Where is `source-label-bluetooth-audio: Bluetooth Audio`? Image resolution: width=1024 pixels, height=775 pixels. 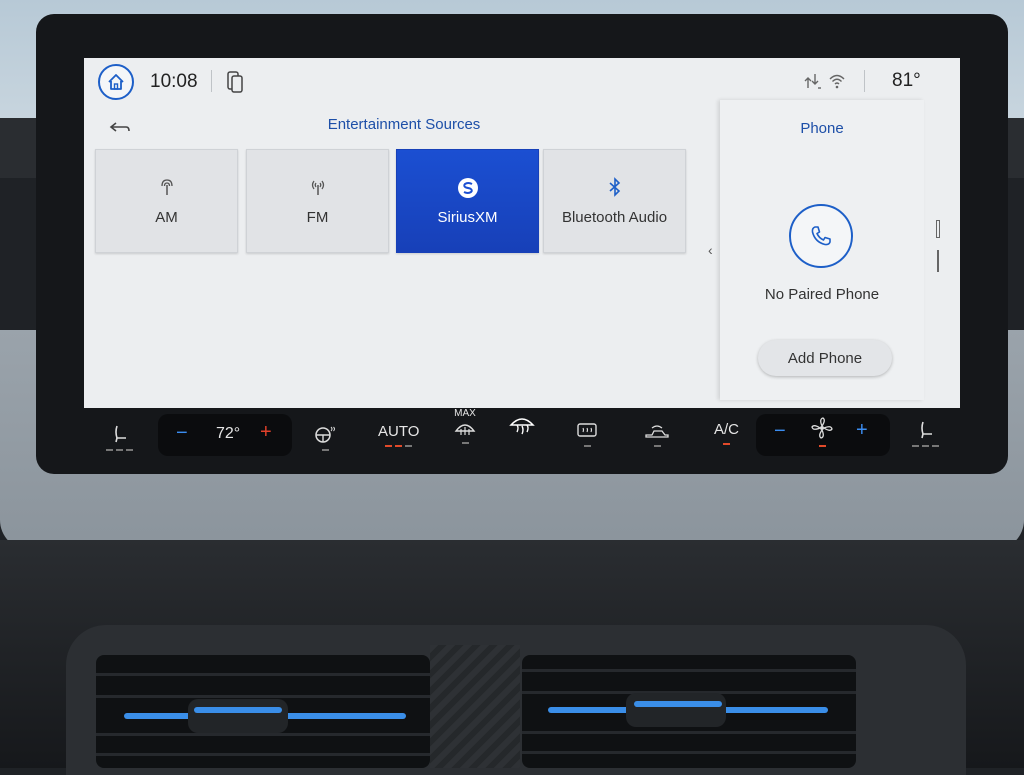 source-label-bluetooth-audio: Bluetooth Audio is located at coordinates (614, 217).